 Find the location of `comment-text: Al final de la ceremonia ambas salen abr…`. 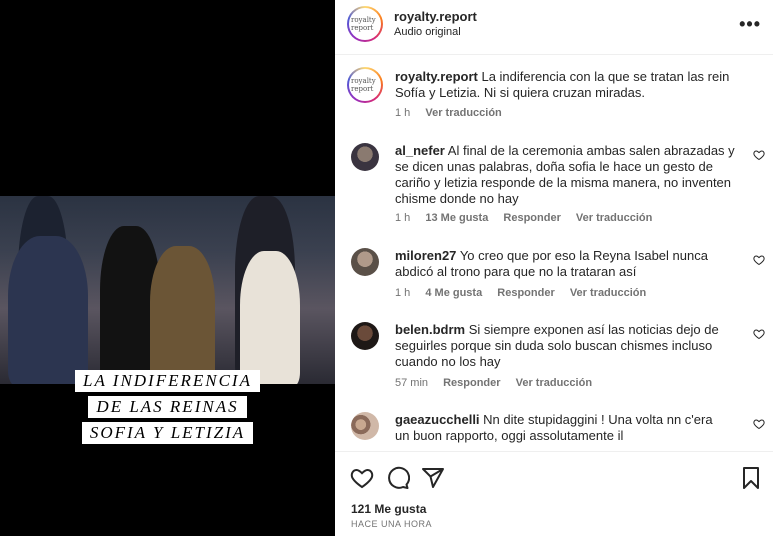

comment-text: Al final de la ceremonia ambas salen abr… is located at coordinates (565, 174).